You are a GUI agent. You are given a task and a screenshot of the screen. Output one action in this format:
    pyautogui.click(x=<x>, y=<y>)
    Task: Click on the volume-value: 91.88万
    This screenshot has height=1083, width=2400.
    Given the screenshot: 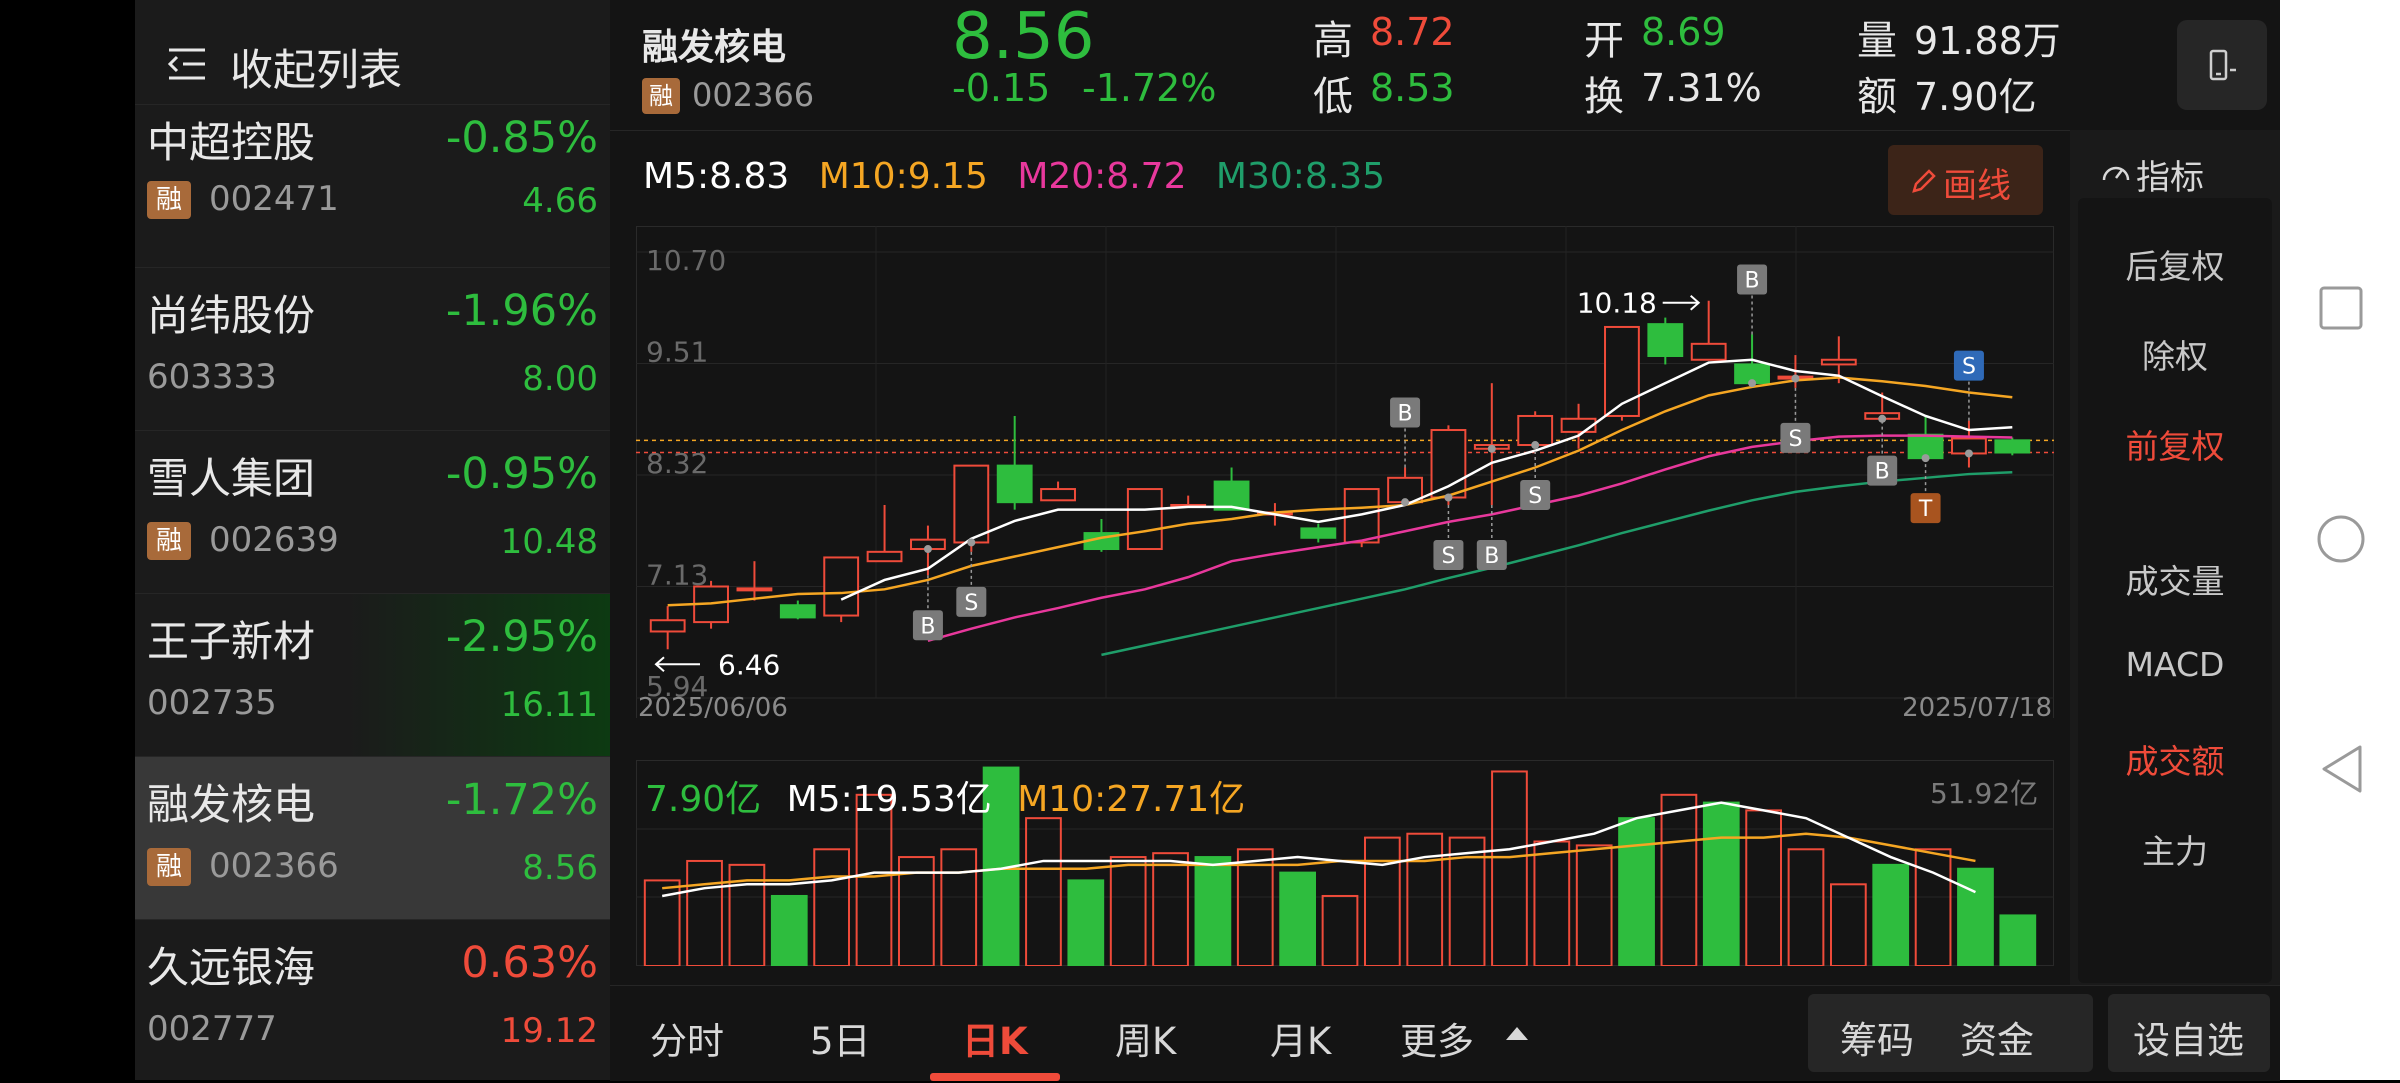 What is the action you would take?
    pyautogui.click(x=1987, y=41)
    